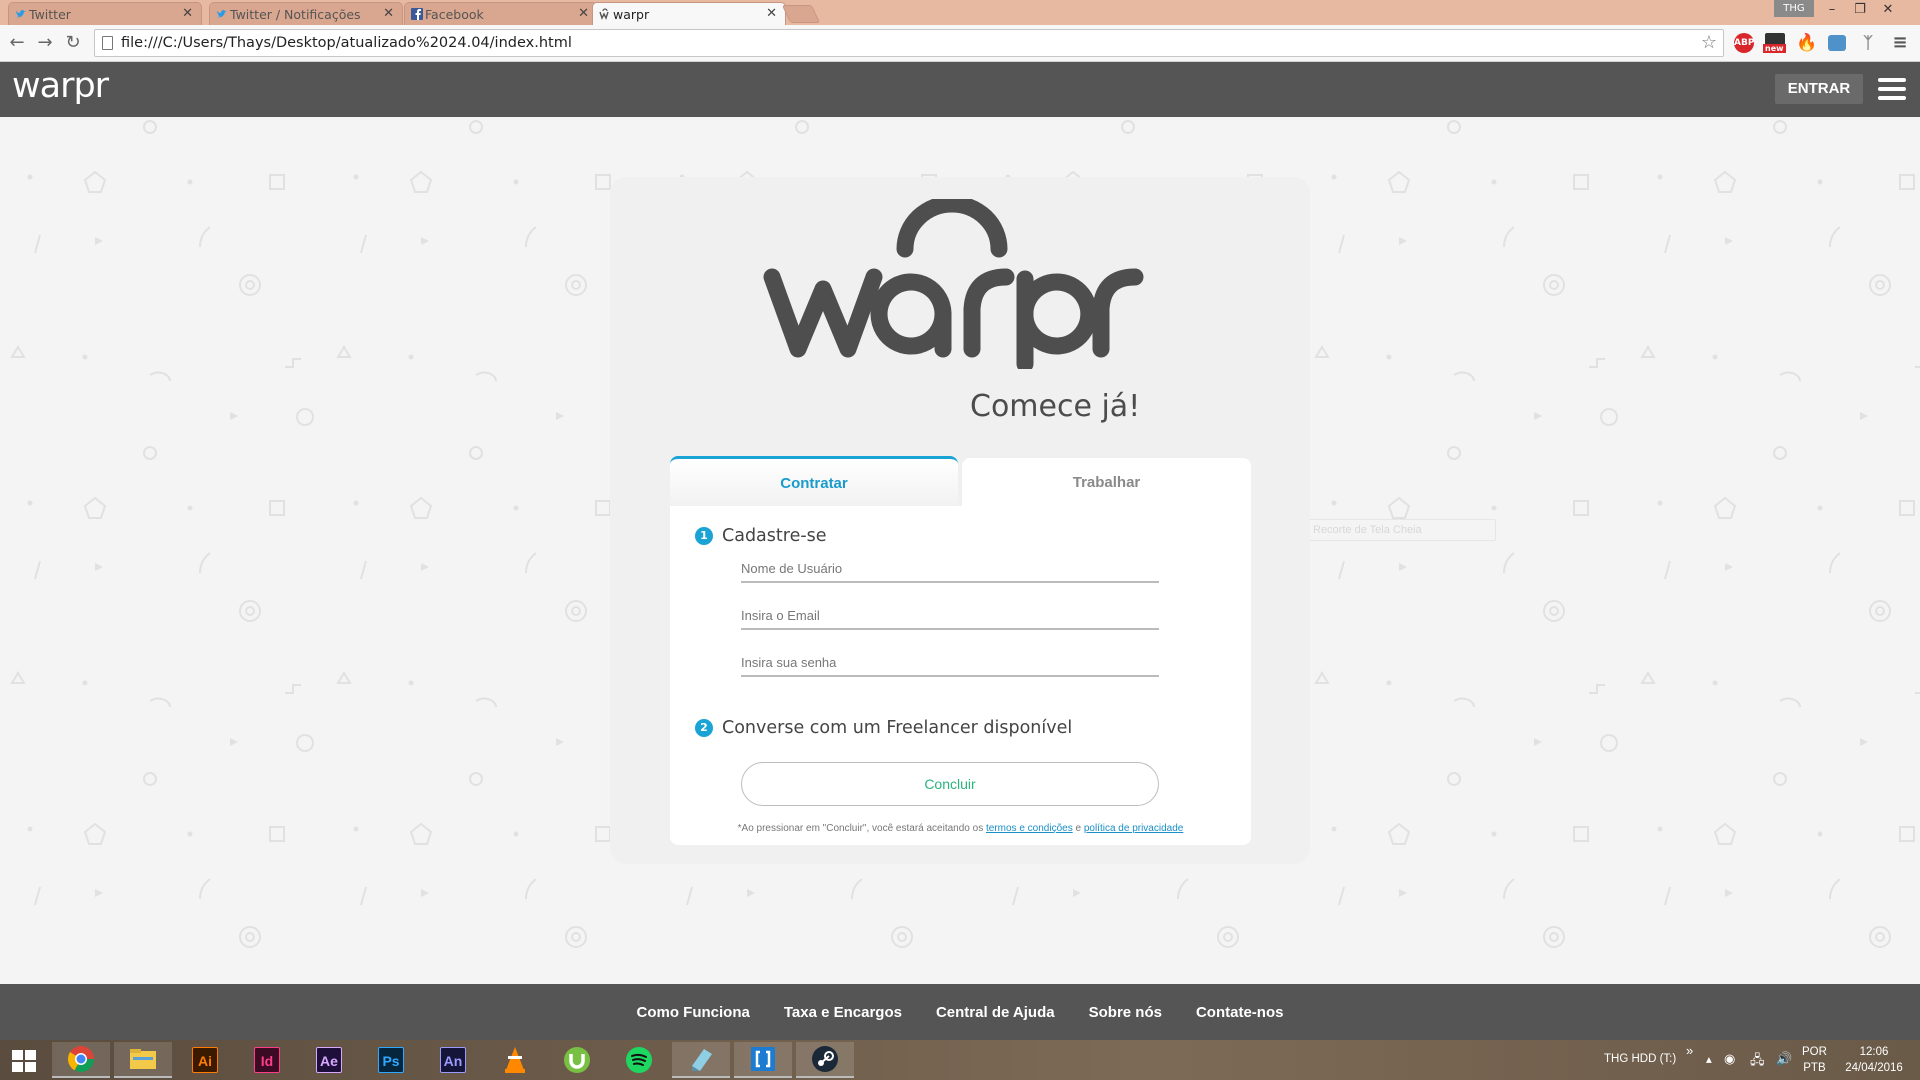 The width and height of the screenshot is (1920, 1080). What do you see at coordinates (1774, 48) in the screenshot?
I see `new-badge: new` at bounding box center [1774, 48].